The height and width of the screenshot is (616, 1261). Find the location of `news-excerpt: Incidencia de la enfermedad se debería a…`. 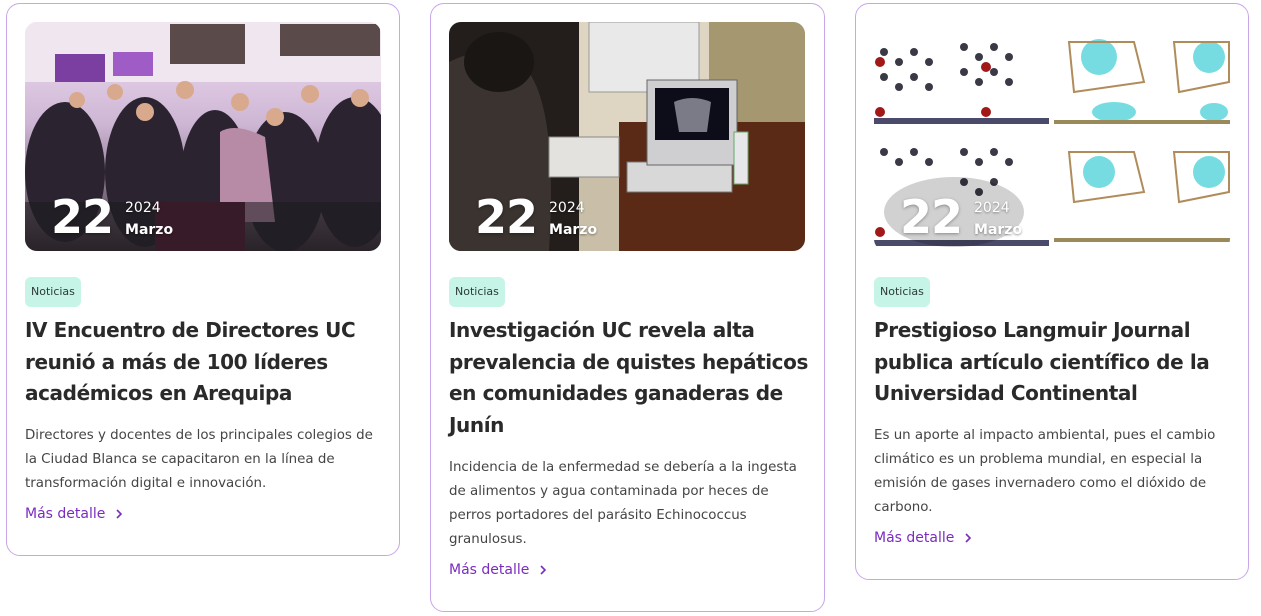

news-excerpt: Incidencia de la enfermedad se debería a… is located at coordinates (623, 503).